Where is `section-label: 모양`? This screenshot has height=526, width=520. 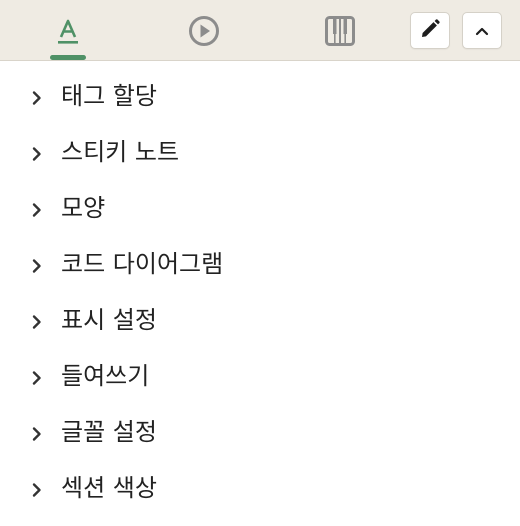 section-label: 모양 is located at coordinates (83, 208).